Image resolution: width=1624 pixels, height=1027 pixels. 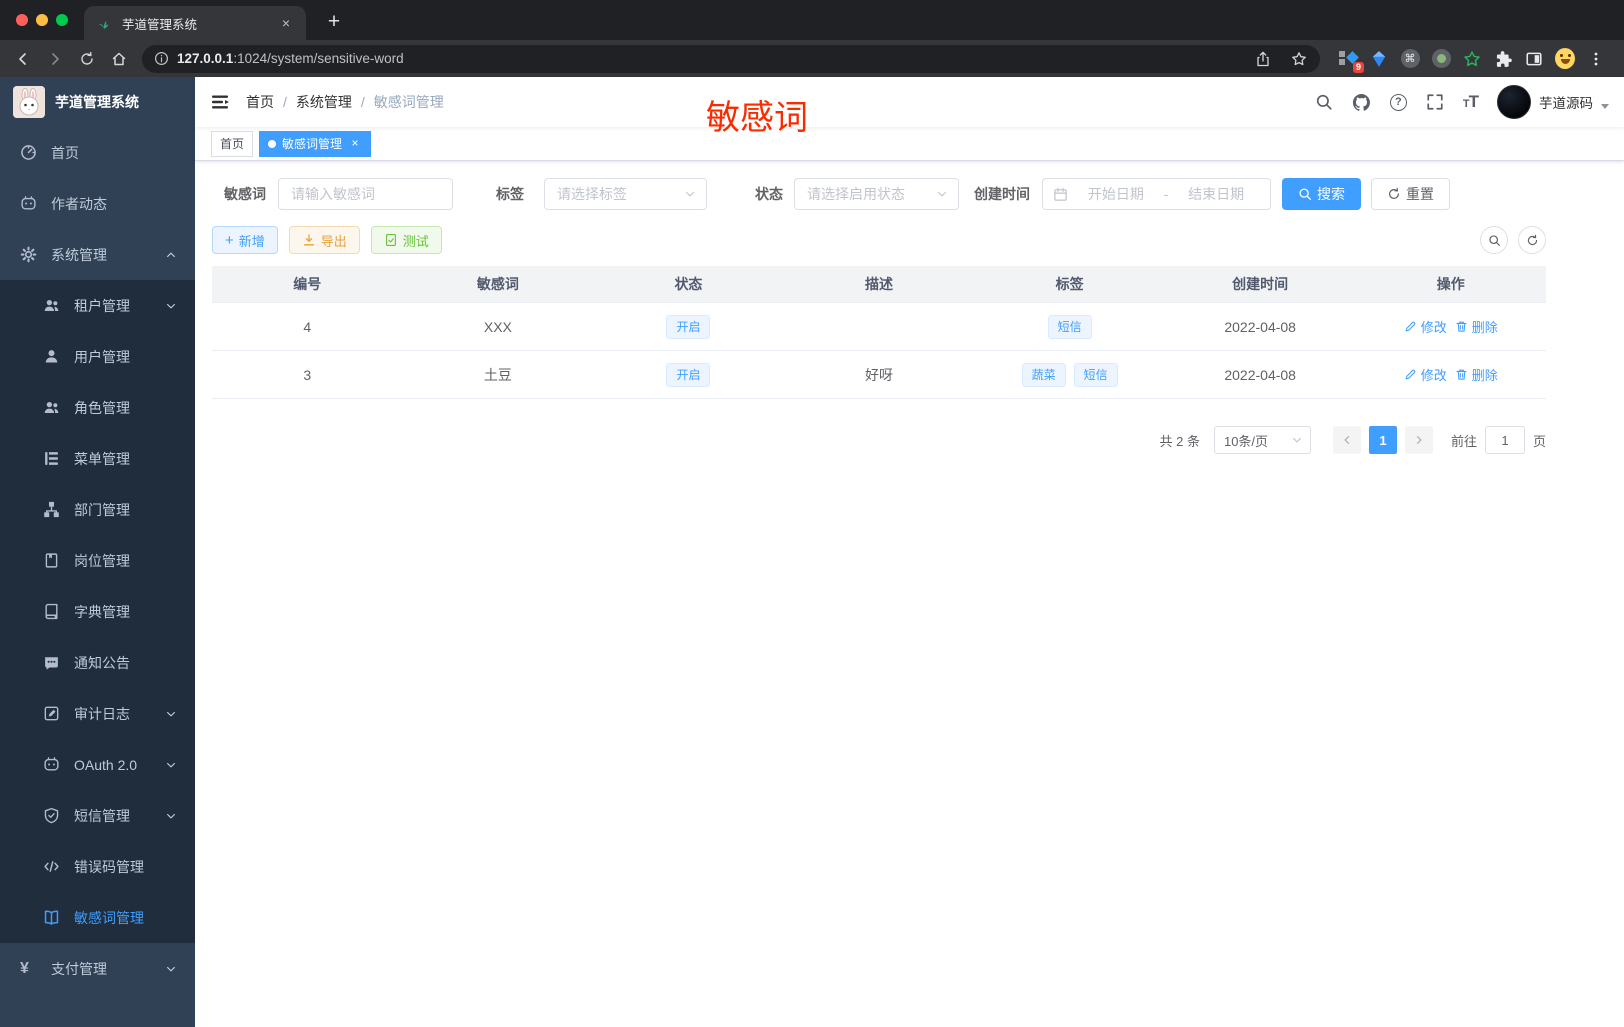 What do you see at coordinates (55, 59) in the screenshot?
I see `forward-icon` at bounding box center [55, 59].